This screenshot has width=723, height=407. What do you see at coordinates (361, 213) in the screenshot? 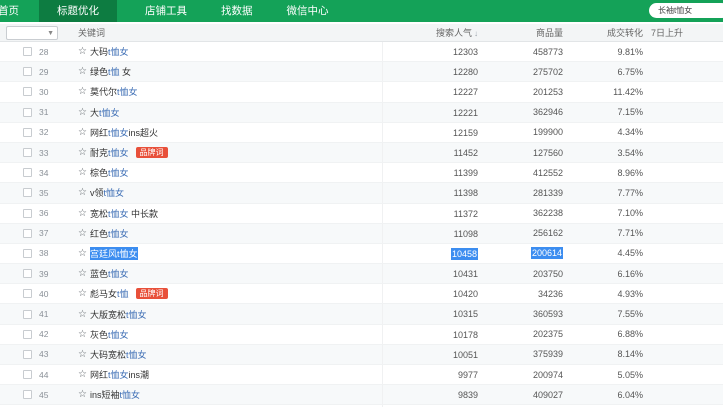
I see `table-row: 36 ☆ 宽松t恤女 中长款 11372 362238 7.10%` at bounding box center [361, 213].